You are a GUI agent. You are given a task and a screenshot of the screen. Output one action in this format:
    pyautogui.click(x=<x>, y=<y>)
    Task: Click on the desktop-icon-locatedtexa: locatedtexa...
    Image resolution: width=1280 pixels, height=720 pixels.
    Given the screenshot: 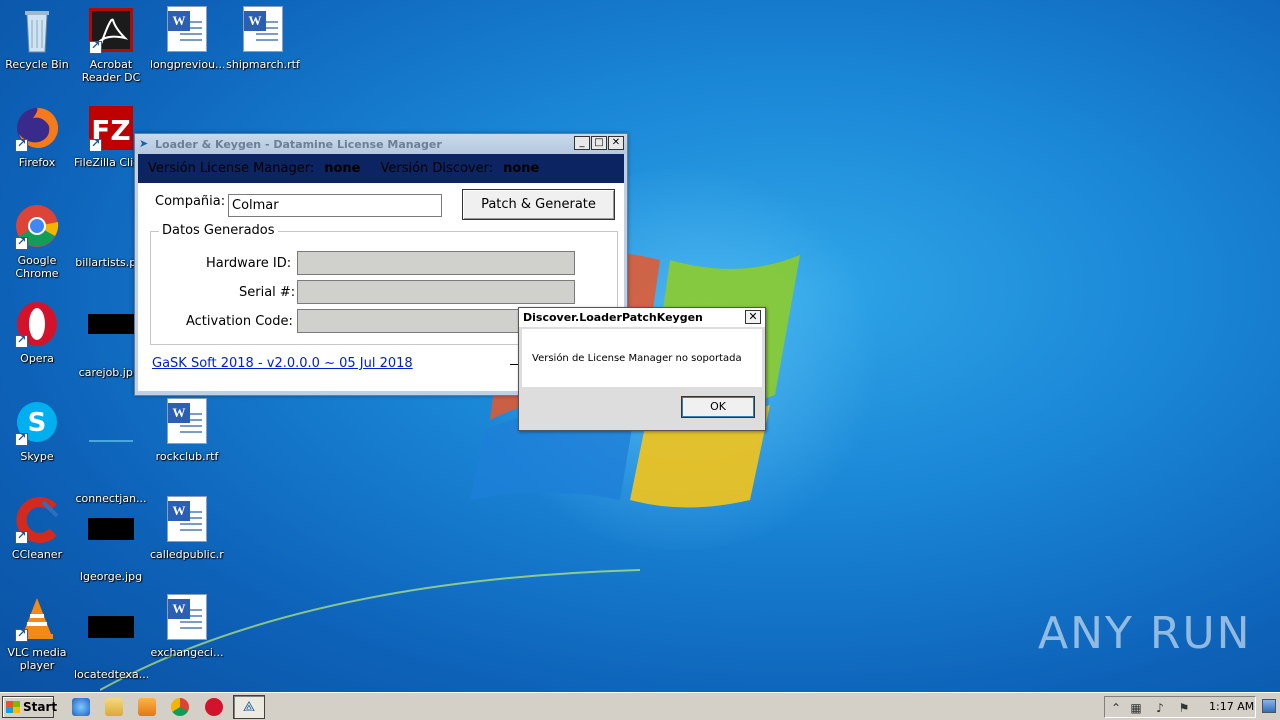 What is the action you would take?
    pyautogui.click(x=111, y=637)
    